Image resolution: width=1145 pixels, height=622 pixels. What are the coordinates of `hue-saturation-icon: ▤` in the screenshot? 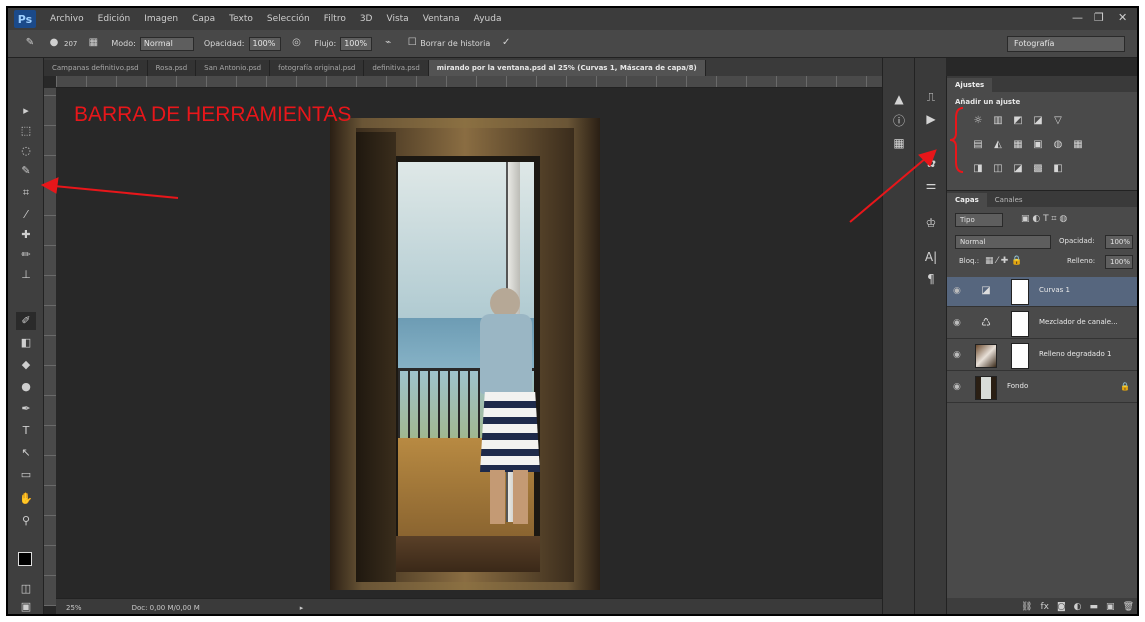 It's located at (978, 144).